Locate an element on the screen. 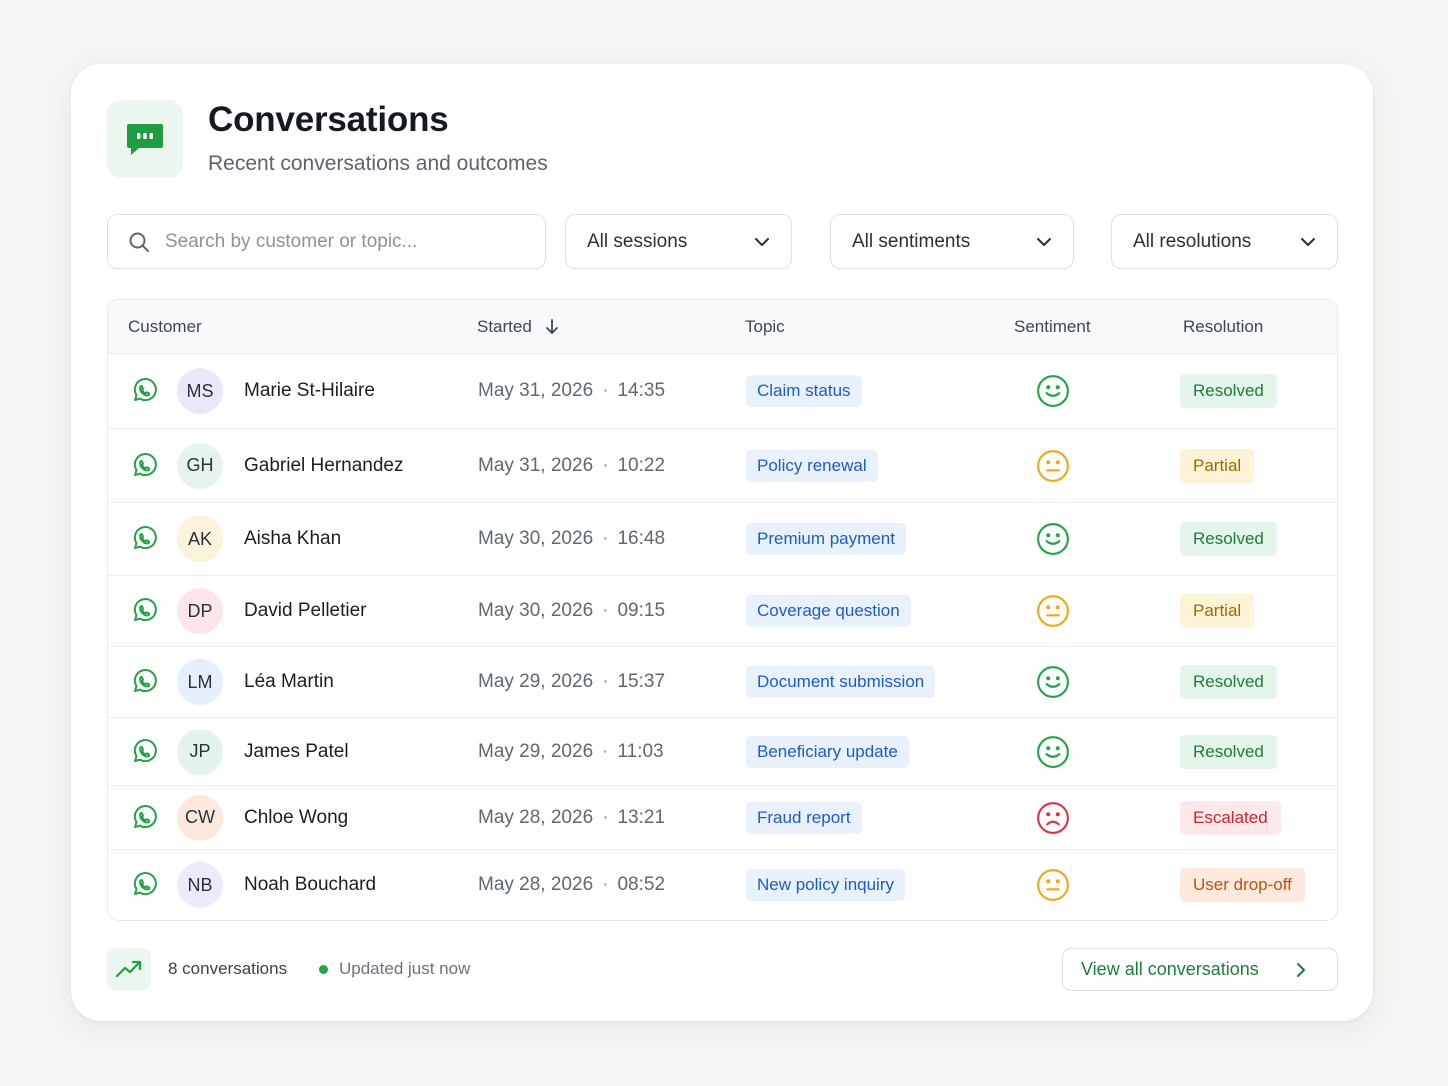 This screenshot has width=1448, height=1086. column-started: Started is located at coordinates (518, 327).